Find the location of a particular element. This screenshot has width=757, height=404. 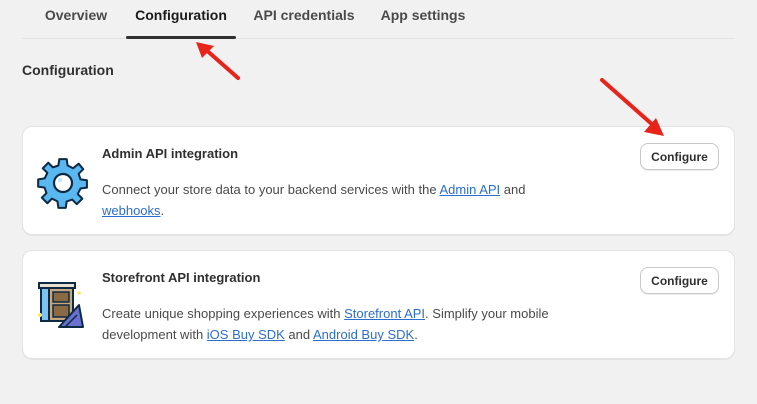

ios-buy-sdk-link: iOS Buy SDK is located at coordinates (246, 334).